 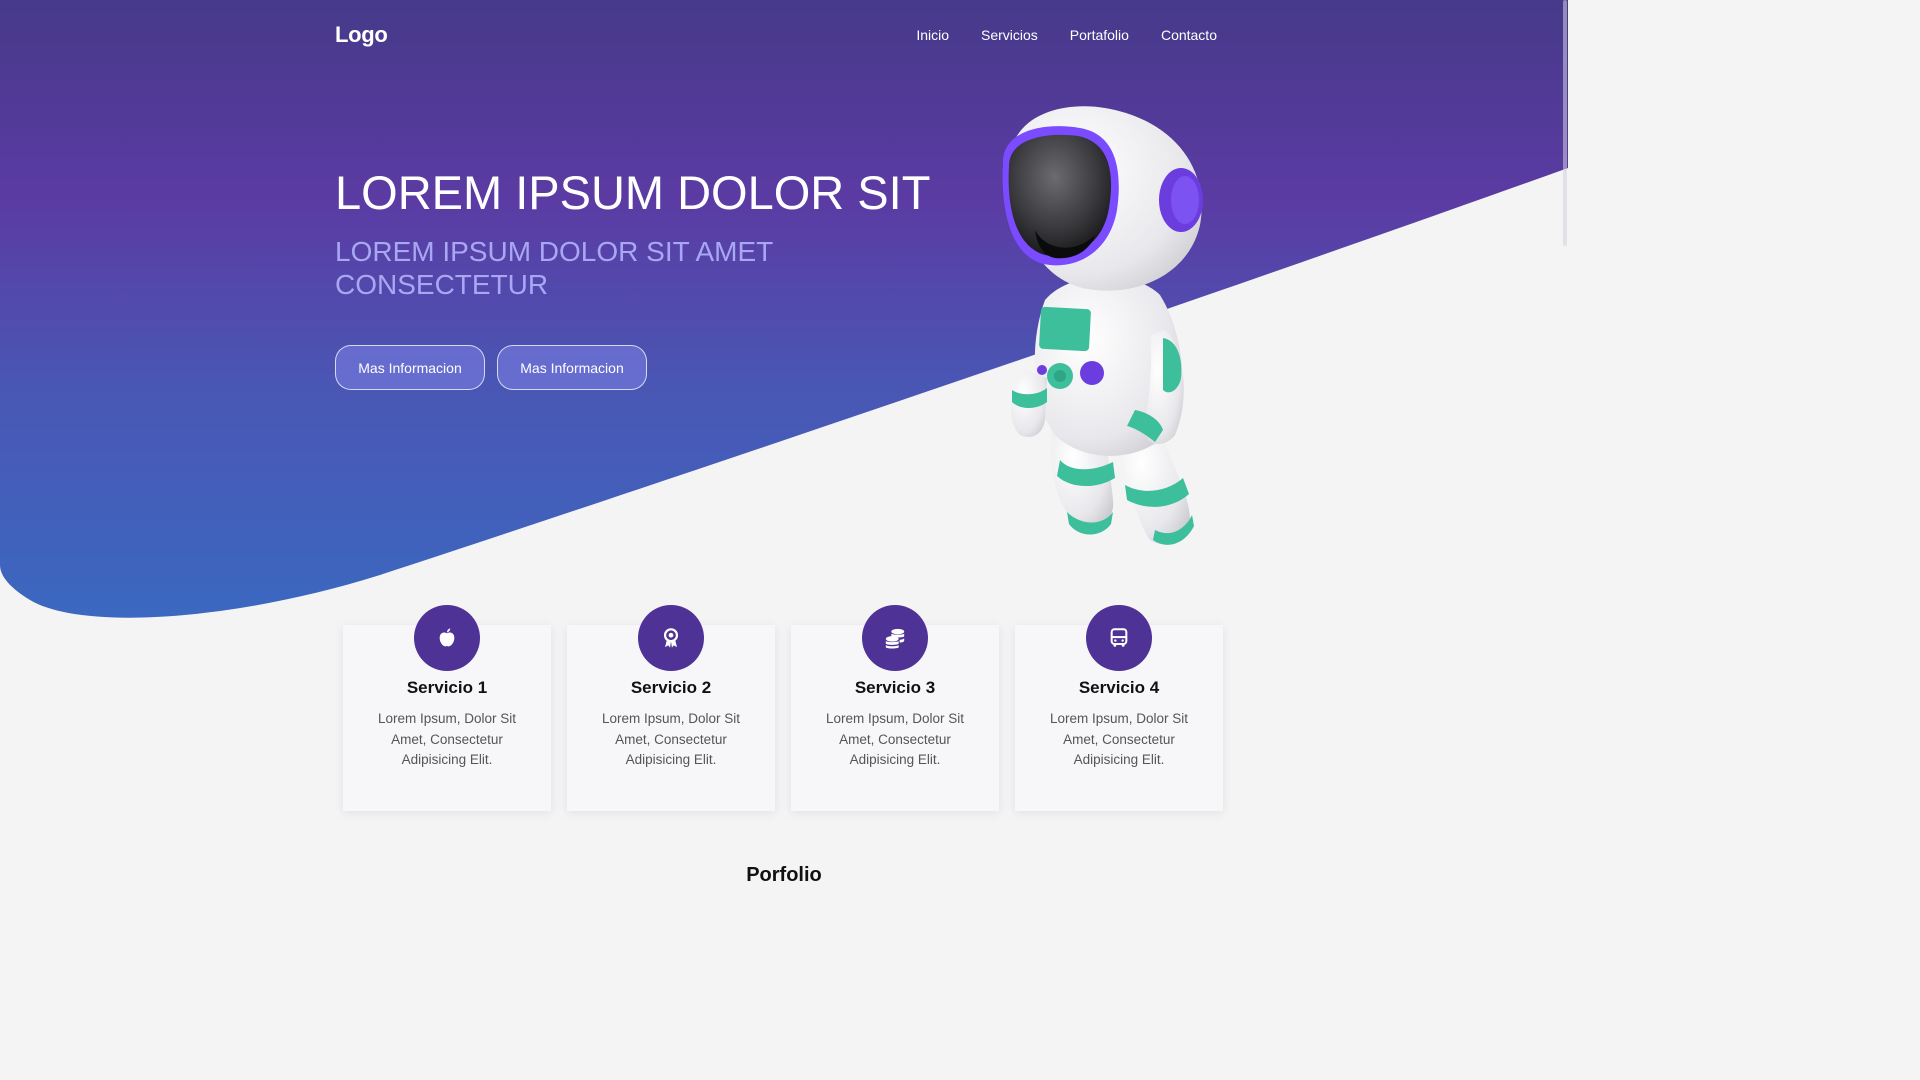 I want to click on more-info-button-1: Mas Informacion, so click(x=410, y=367).